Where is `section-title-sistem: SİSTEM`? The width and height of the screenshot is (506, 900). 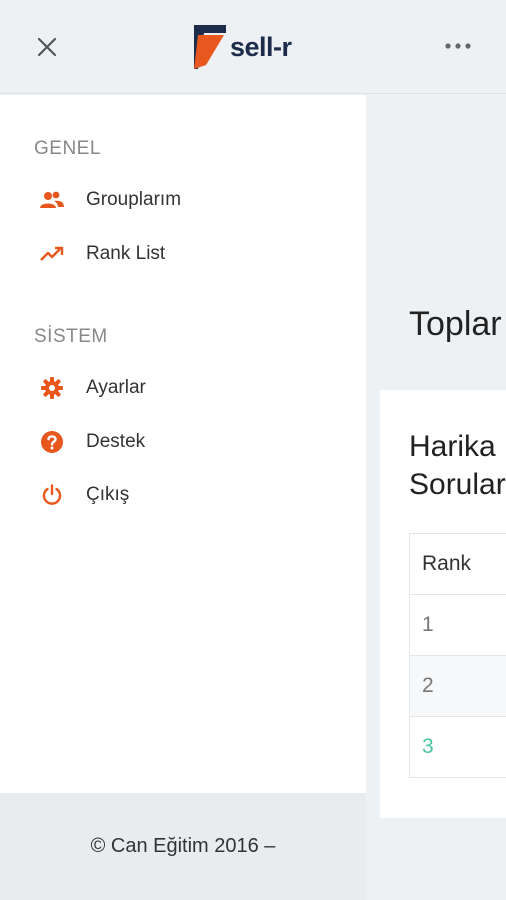 section-title-sistem: SİSTEM is located at coordinates (71, 336).